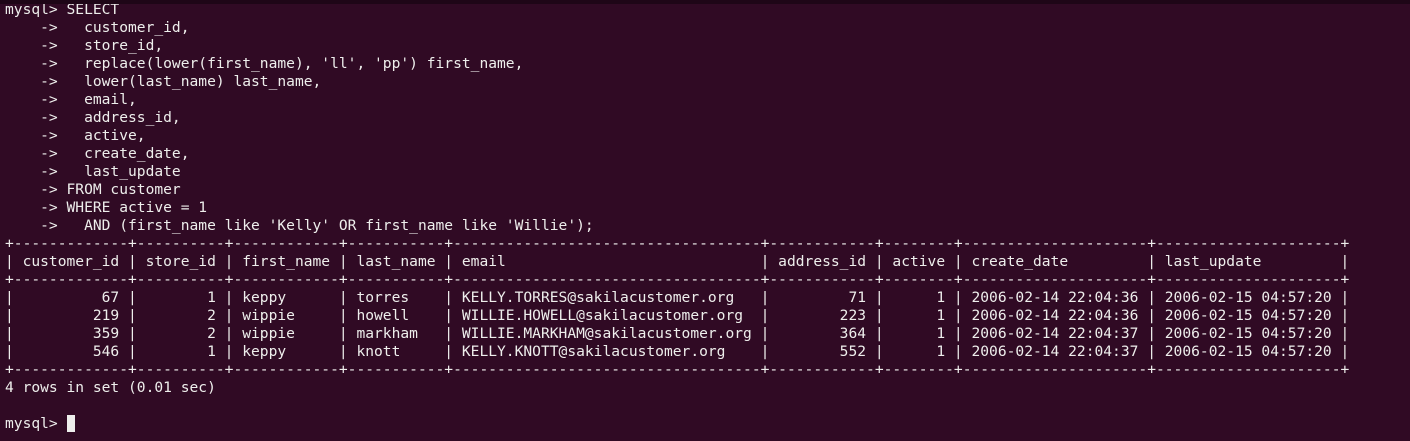 This screenshot has height=441, width=1410. Describe the element at coordinates (71, 99) in the screenshot. I see `sql-line-email: -> email,` at that location.